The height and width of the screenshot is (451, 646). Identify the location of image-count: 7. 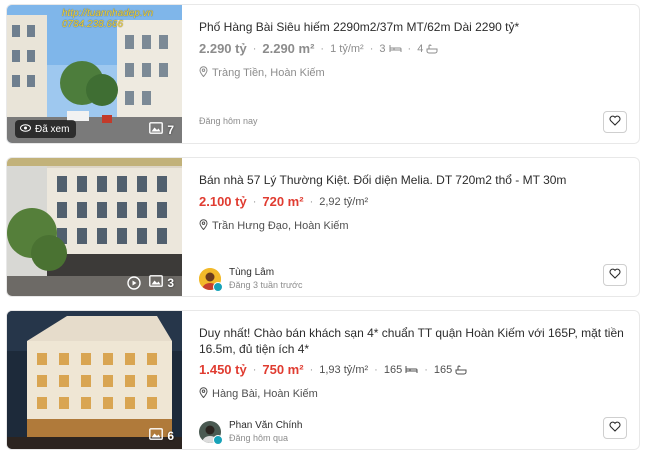
(161, 129).